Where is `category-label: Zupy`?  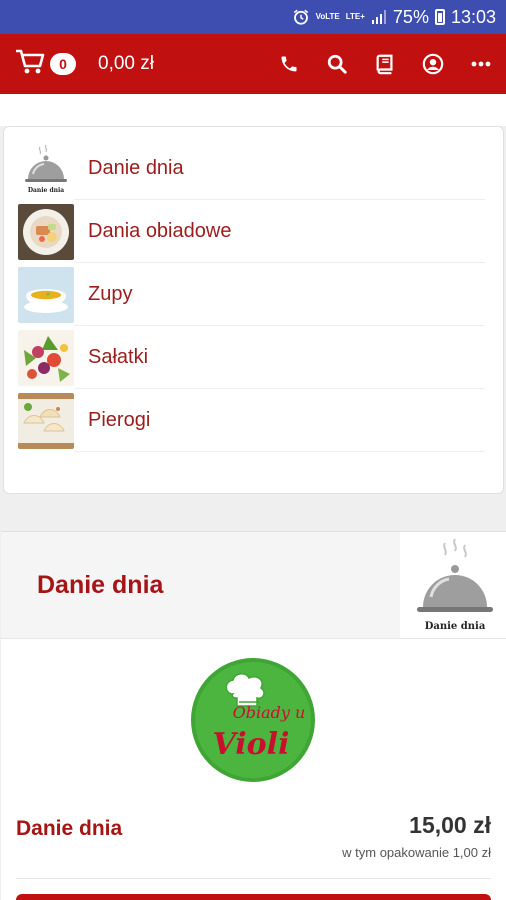
category-label: Zupy is located at coordinates (279, 294).